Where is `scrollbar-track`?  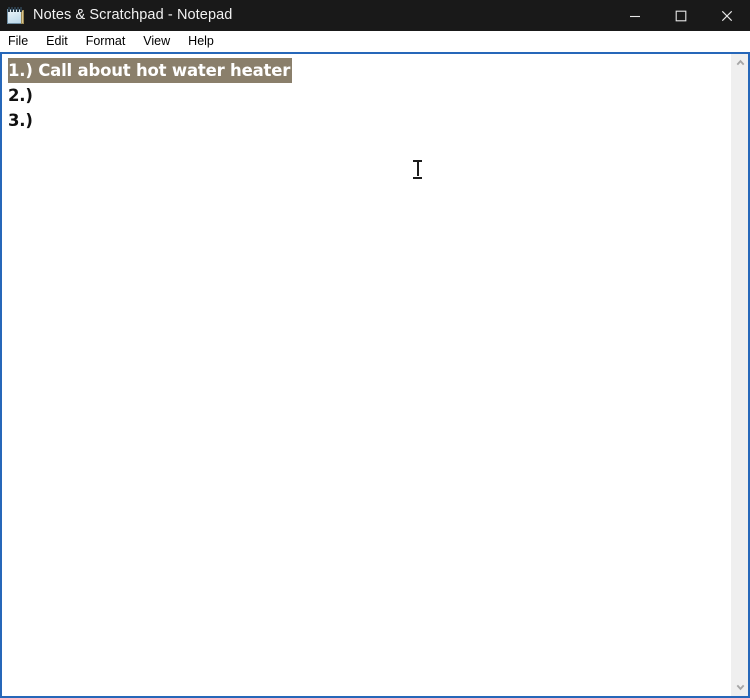 scrollbar-track is located at coordinates (739, 375).